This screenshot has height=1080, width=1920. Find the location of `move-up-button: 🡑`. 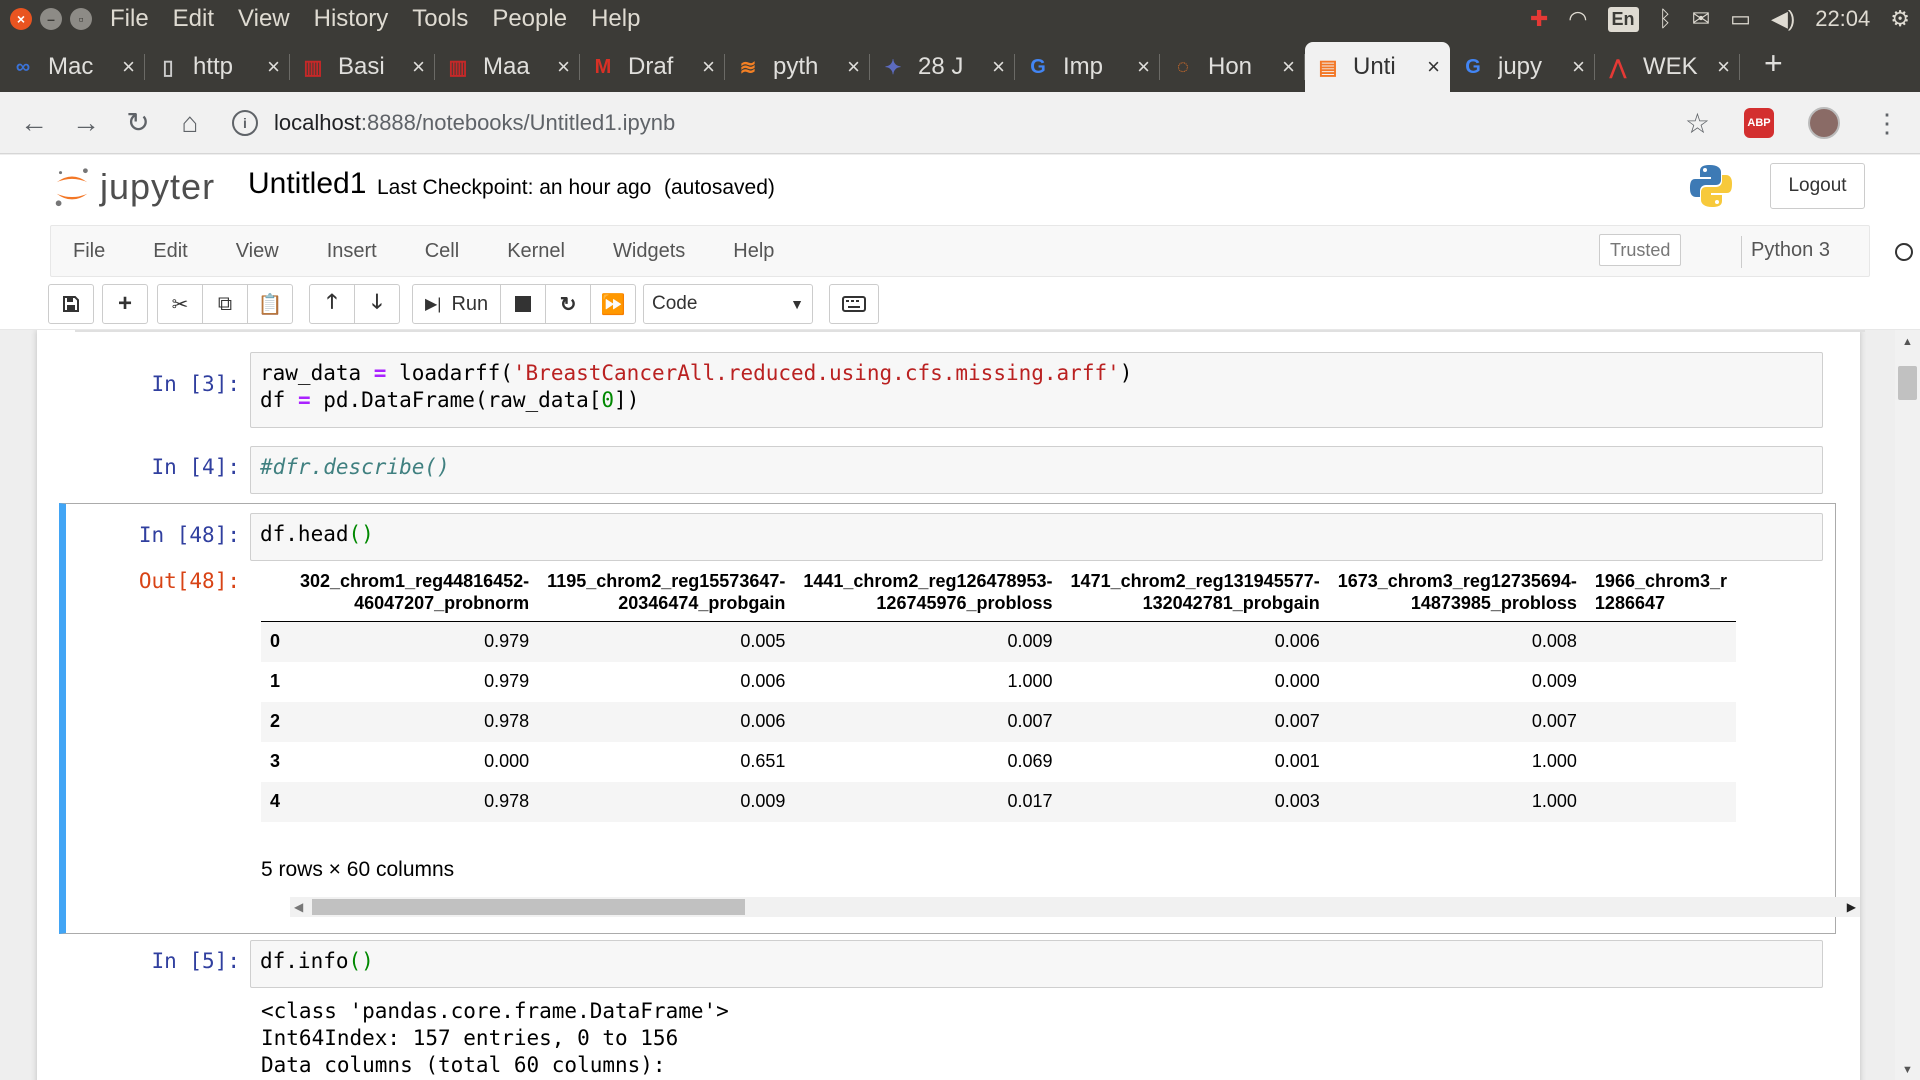

move-up-button: 🡑 is located at coordinates (332, 304).